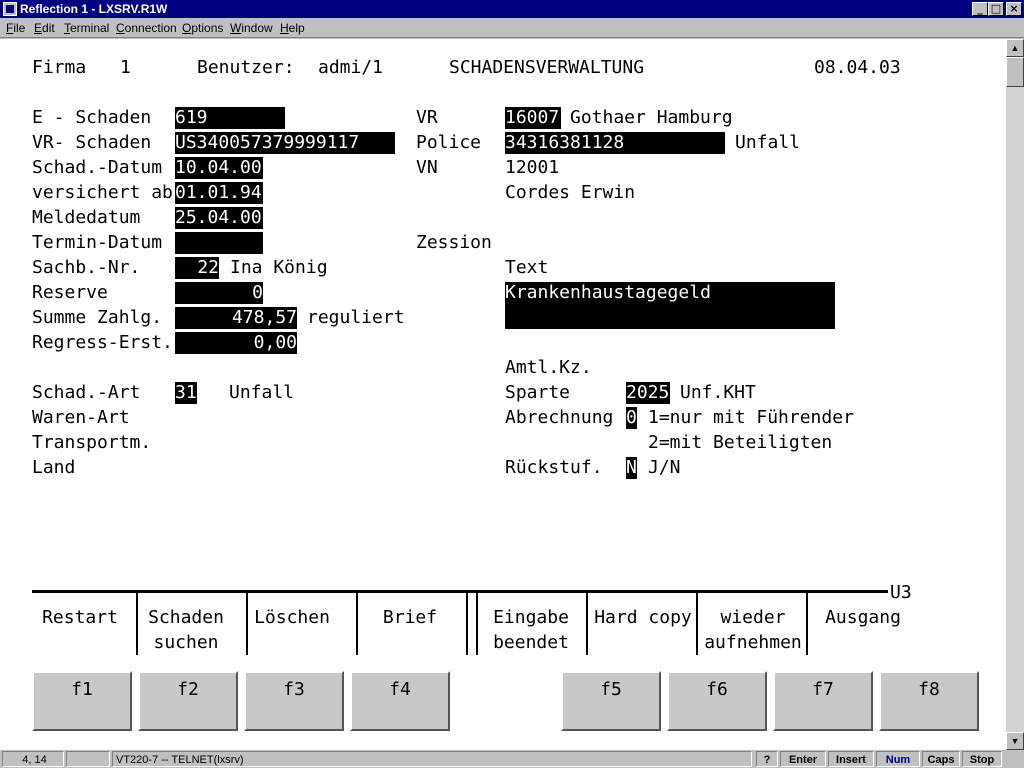  What do you see at coordinates (643, 618) in the screenshot?
I see `softkey-hard-copy: Hard copy` at bounding box center [643, 618].